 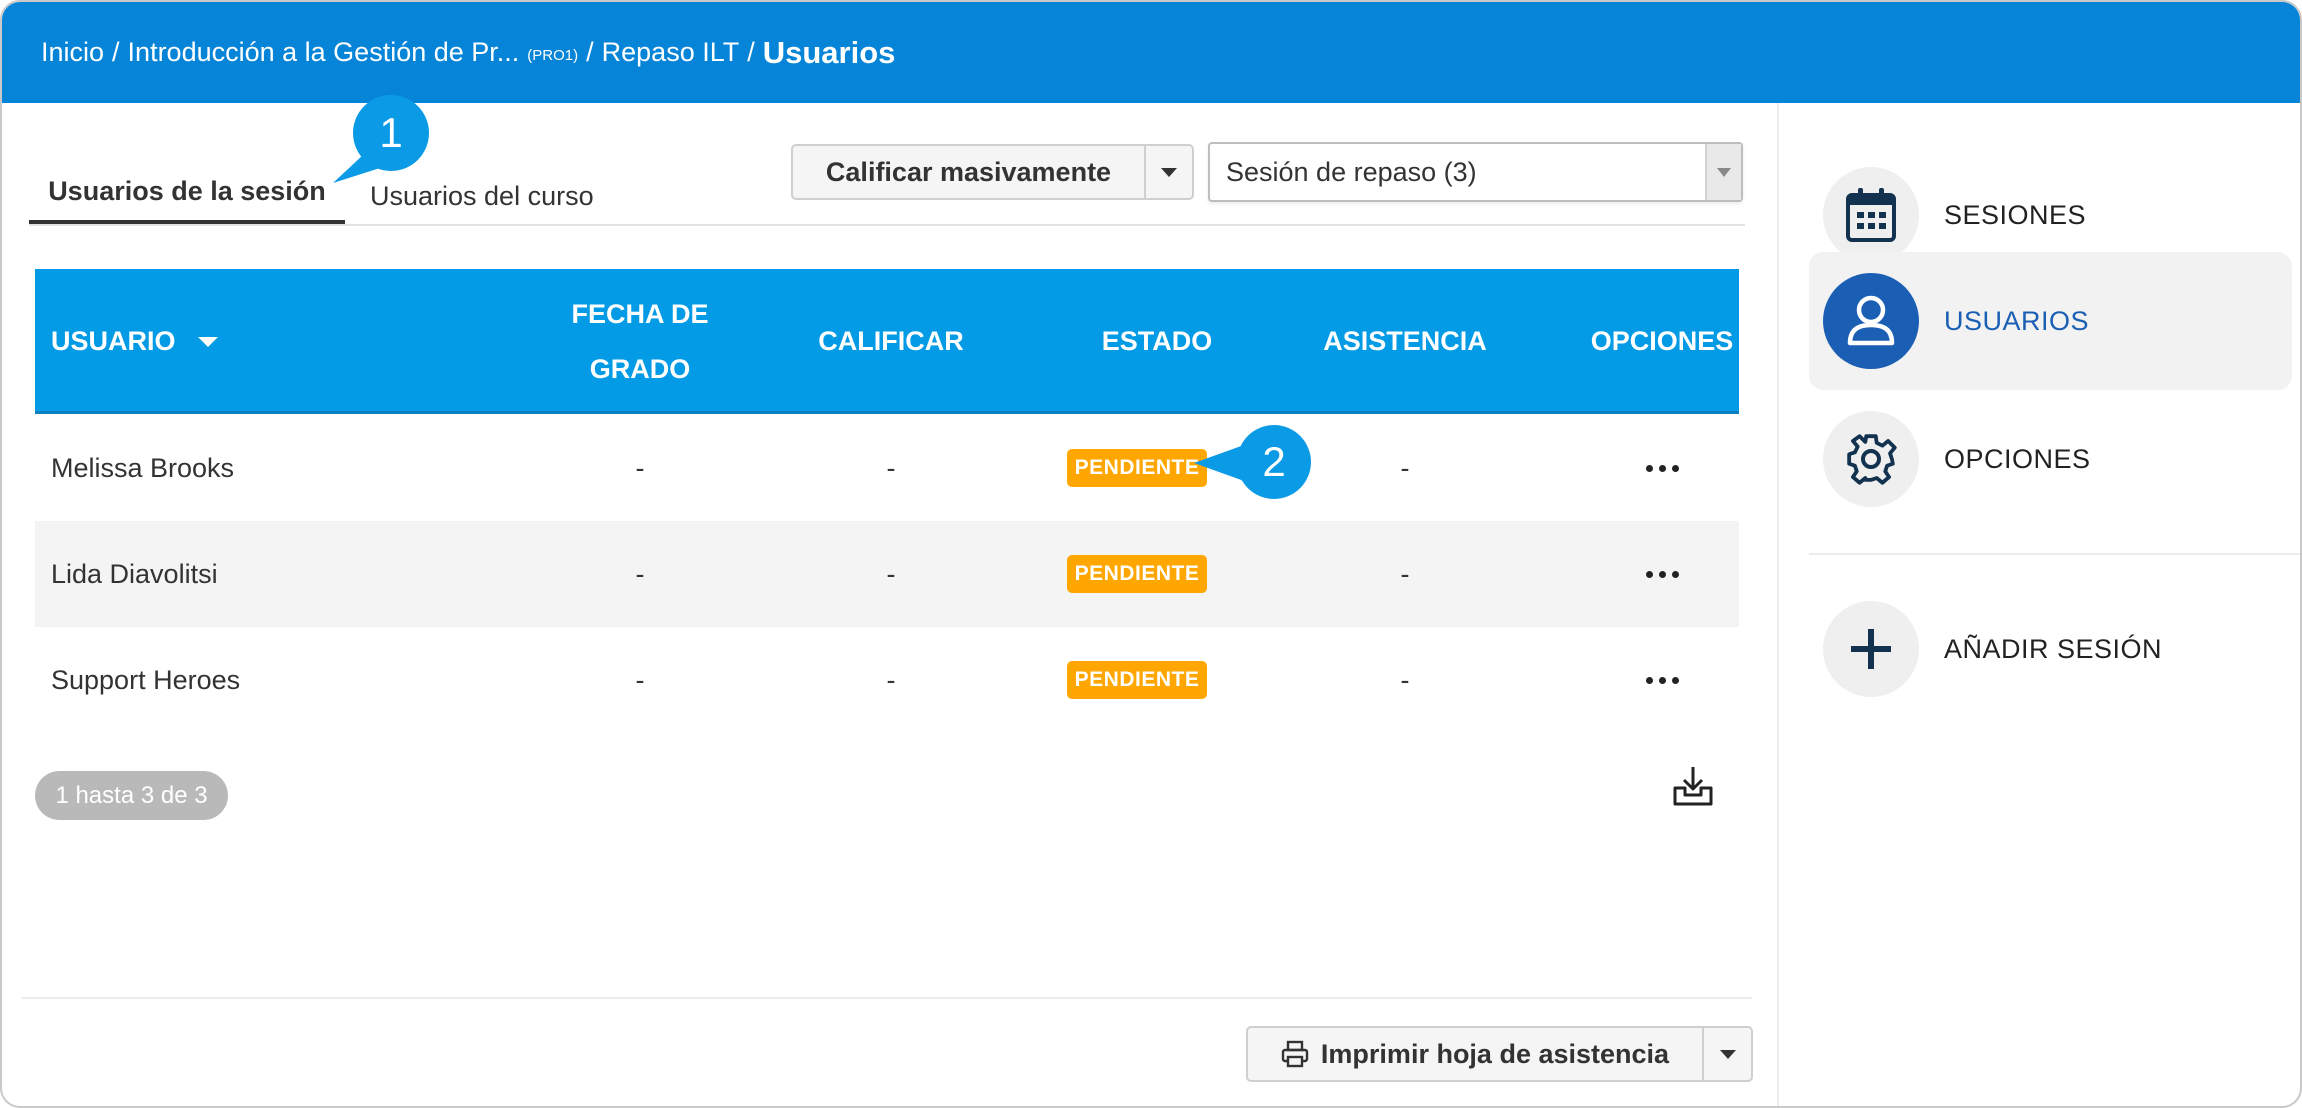 What do you see at coordinates (887, 225) in the screenshot?
I see `tabs-divider` at bounding box center [887, 225].